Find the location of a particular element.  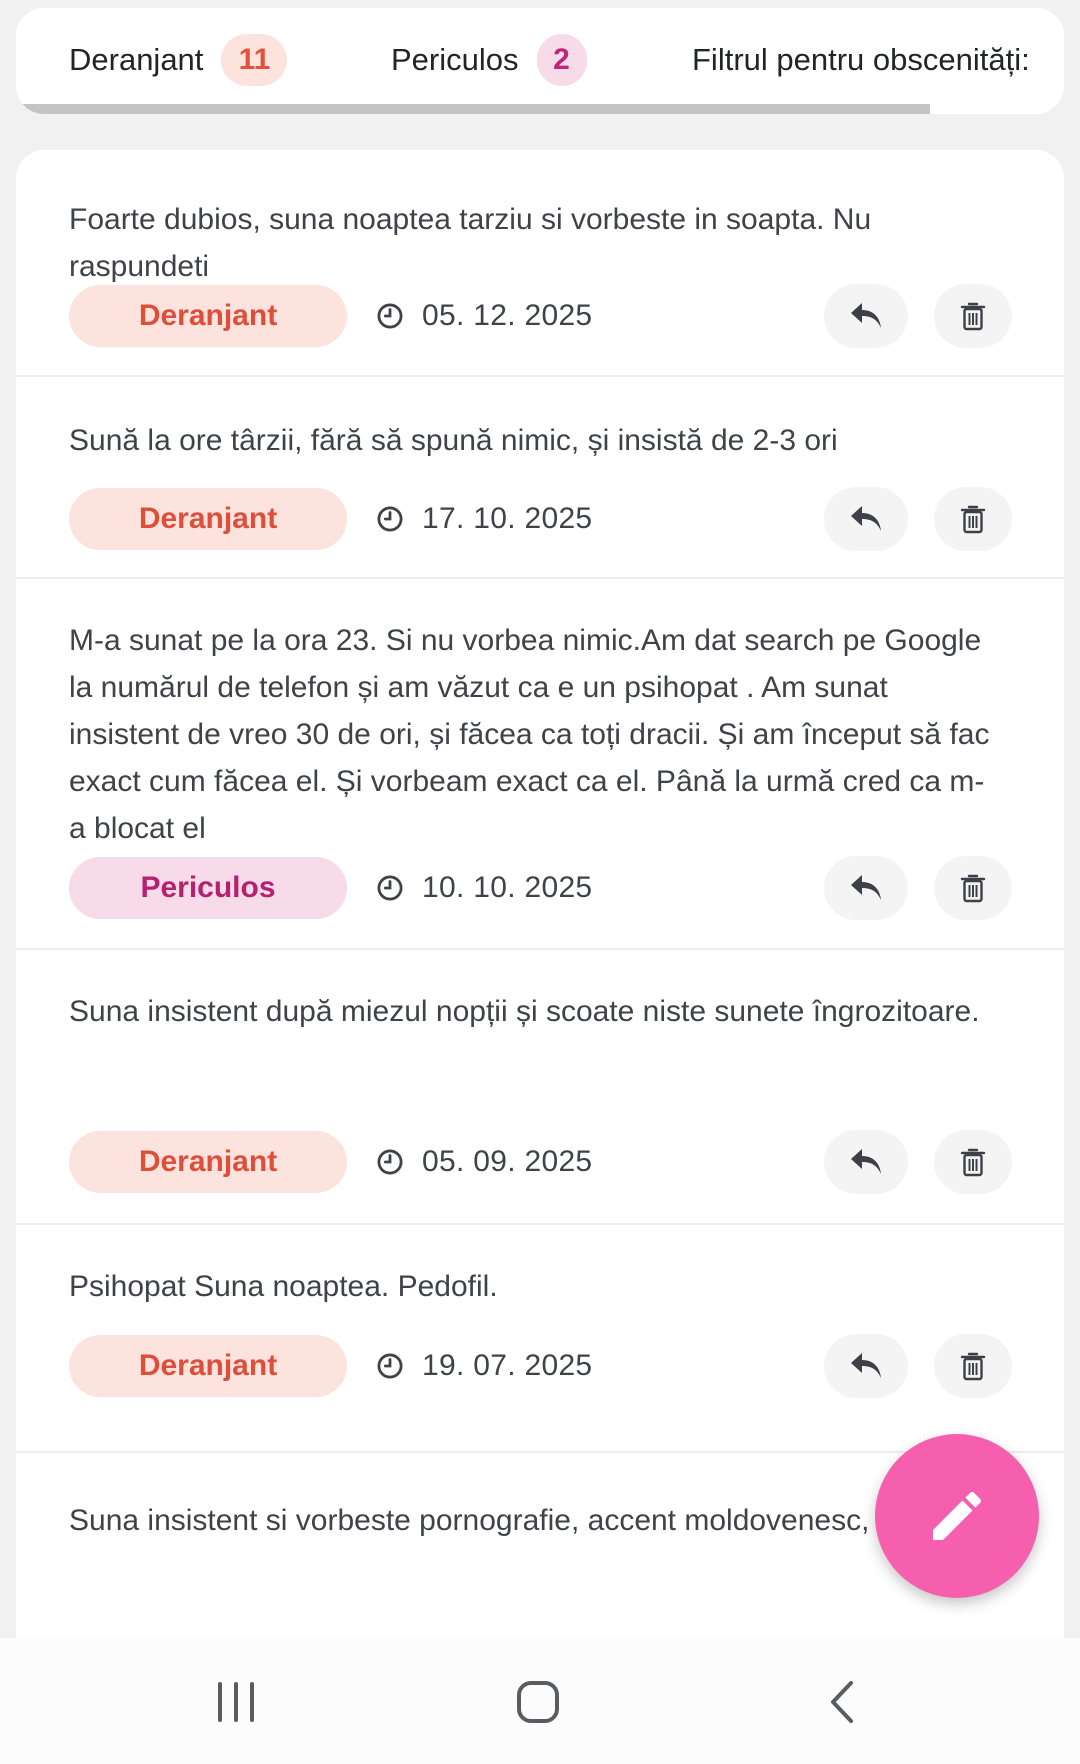

report-date: 10. 10. 2025 is located at coordinates (484, 888).